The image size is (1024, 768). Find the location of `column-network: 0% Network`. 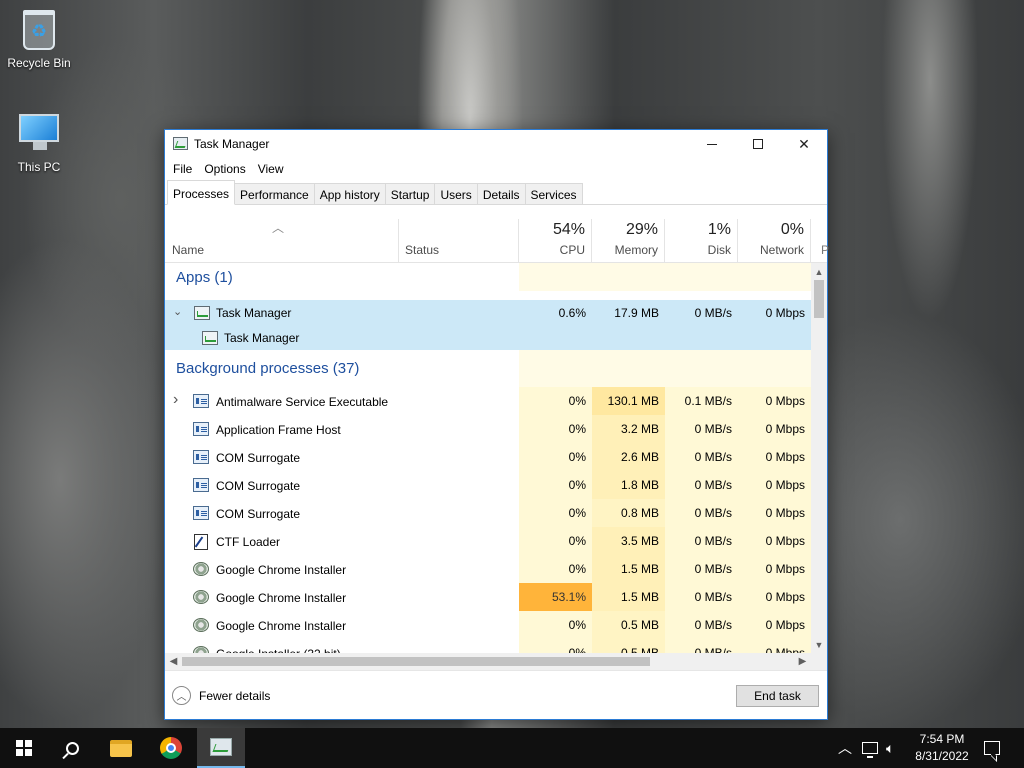

column-network: 0% Network is located at coordinates (774, 241).